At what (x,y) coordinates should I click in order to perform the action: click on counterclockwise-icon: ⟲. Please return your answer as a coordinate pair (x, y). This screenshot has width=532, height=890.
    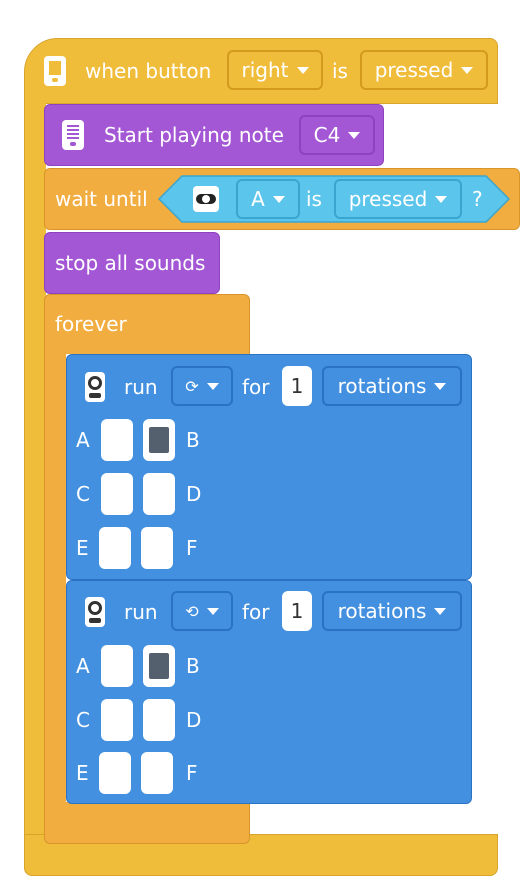
    Looking at the image, I should click on (192, 611).